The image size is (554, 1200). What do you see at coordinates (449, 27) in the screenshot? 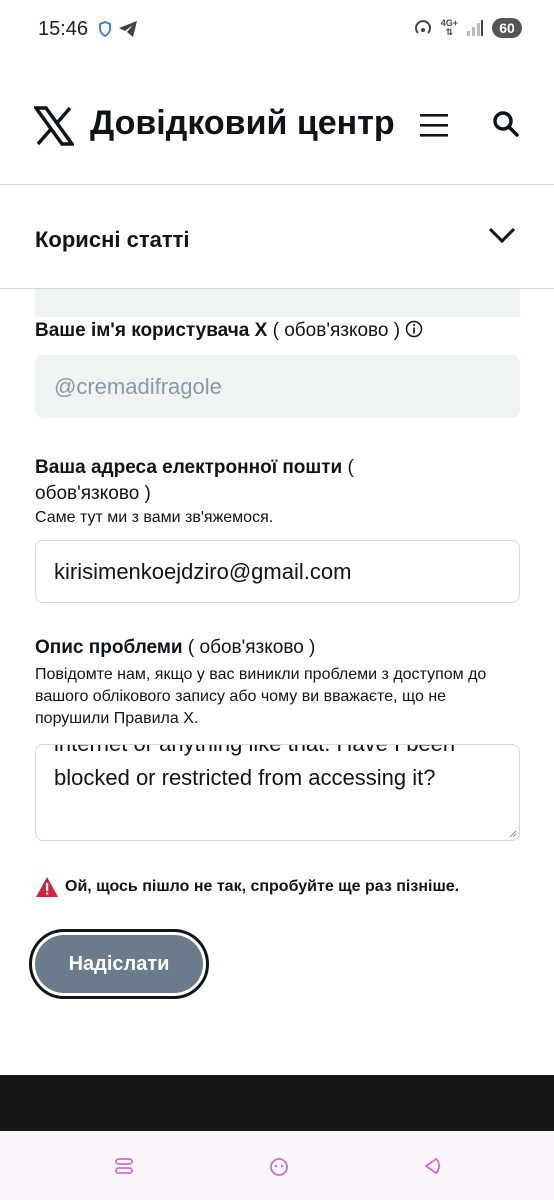
I see `network-type: 4G+ ⇅` at bounding box center [449, 27].